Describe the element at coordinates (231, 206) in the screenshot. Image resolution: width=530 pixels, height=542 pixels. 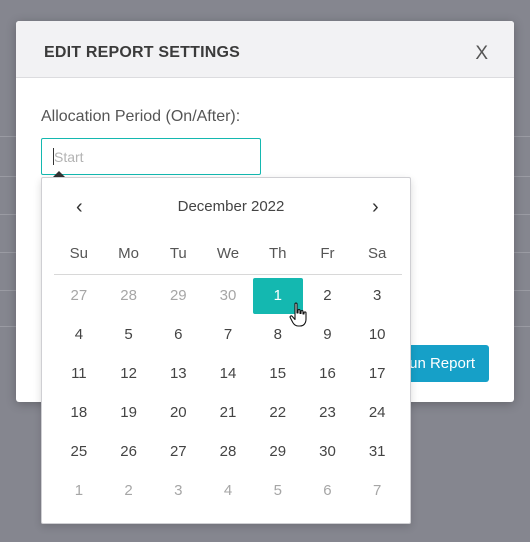
I see `month-label: December 2022` at that location.